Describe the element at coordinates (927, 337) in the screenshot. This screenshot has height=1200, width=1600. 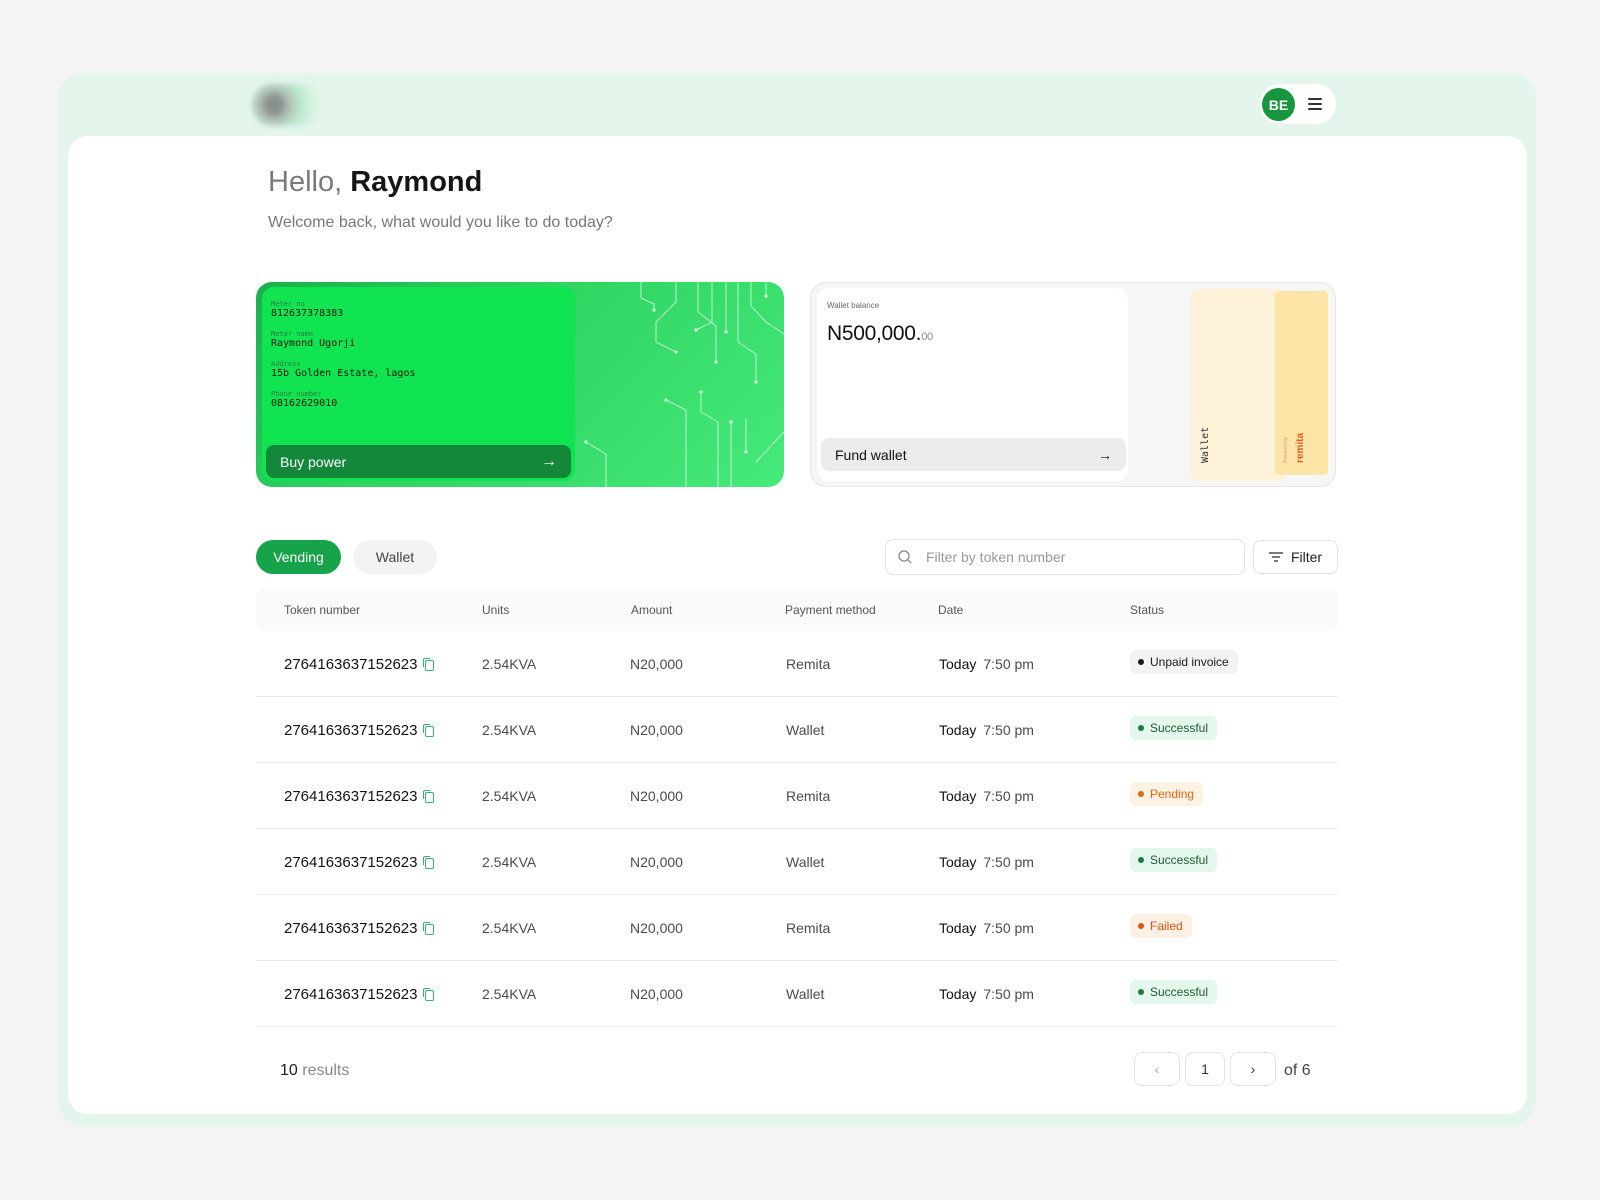
I see `balance-decimal: 00` at that location.